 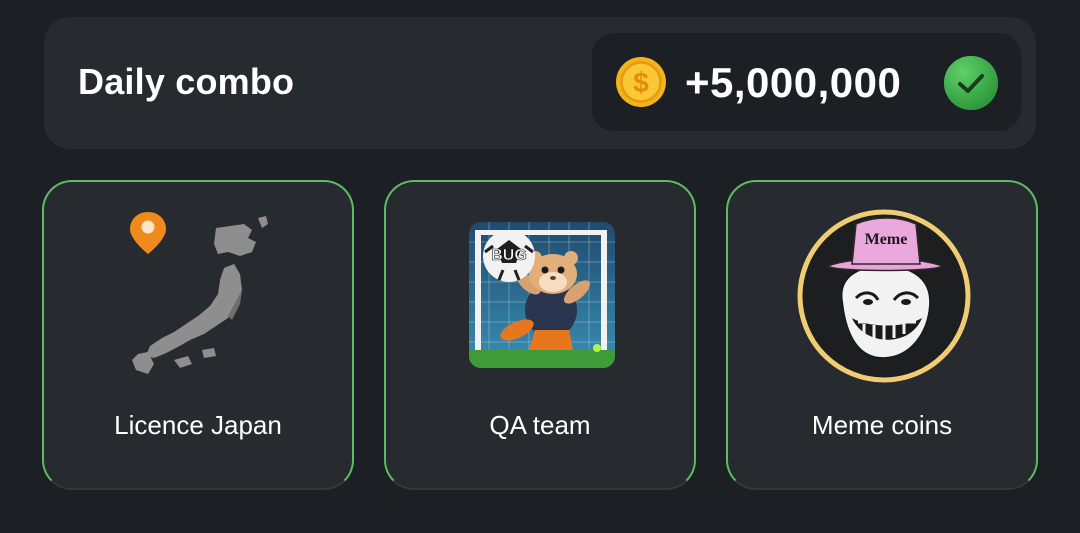 What do you see at coordinates (542, 295) in the screenshot?
I see `qa-team-hamster-image: BUG` at bounding box center [542, 295].